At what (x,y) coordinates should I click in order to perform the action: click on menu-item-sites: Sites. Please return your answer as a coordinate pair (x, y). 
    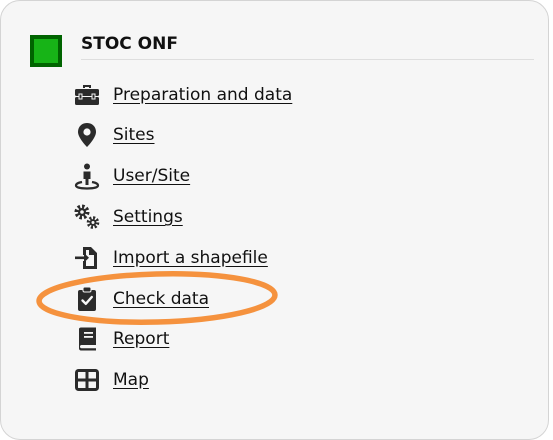
    Looking at the image, I should click on (114, 135).